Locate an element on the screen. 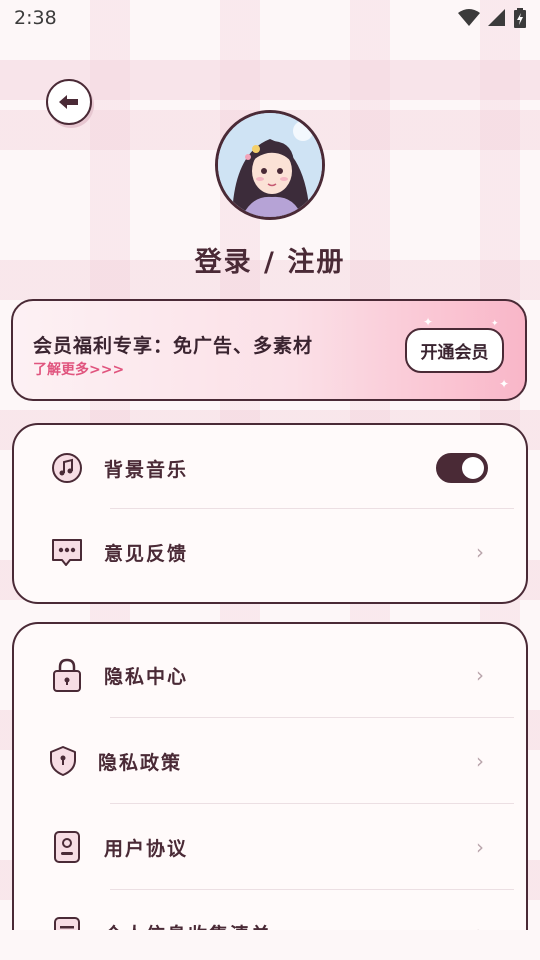  background-music-toggle is located at coordinates (462, 468).